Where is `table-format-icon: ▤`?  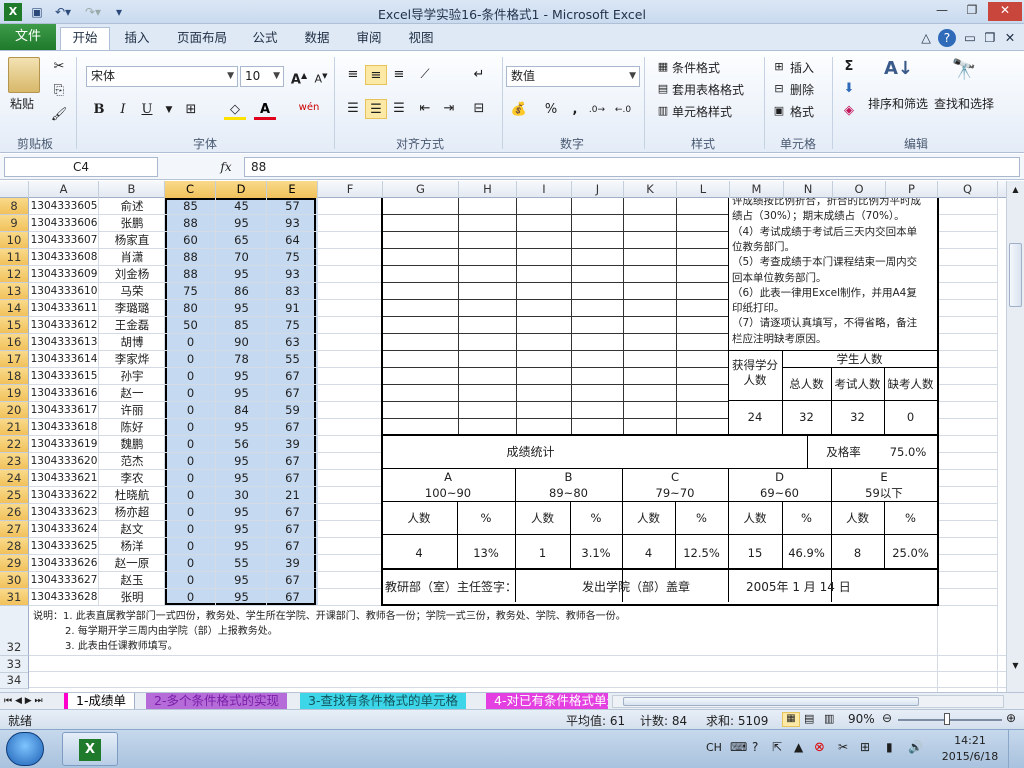 table-format-icon: ▤ is located at coordinates (663, 89).